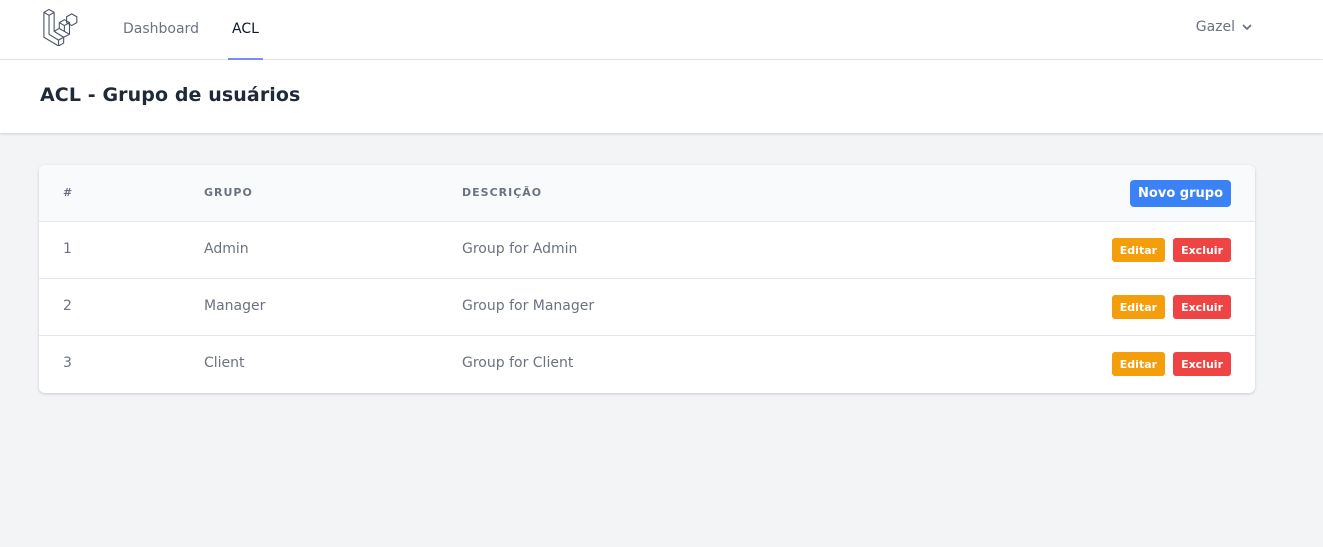  I want to click on table-row: 3 Client Group for Client Editar Excluir, so click(647, 364).